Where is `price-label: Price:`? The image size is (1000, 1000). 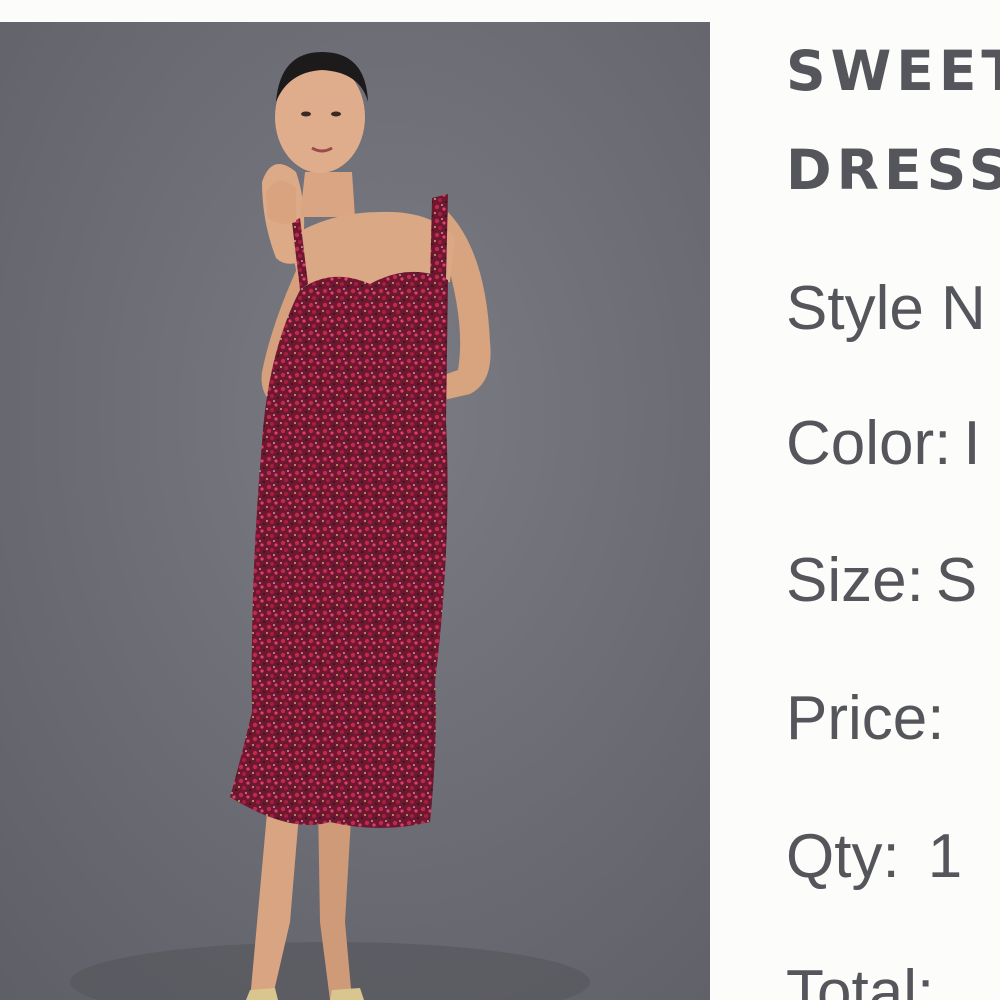 price-label: Price: is located at coordinates (865, 718).